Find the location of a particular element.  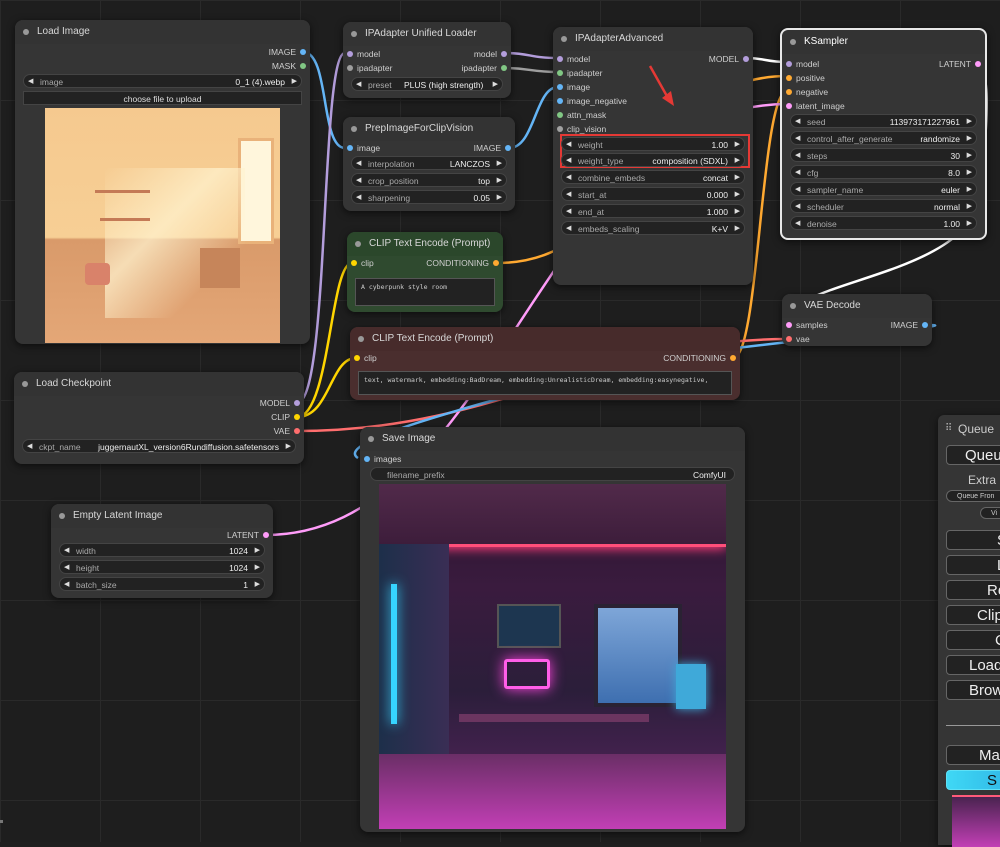

refresh-button: Re is located at coordinates (973, 590).